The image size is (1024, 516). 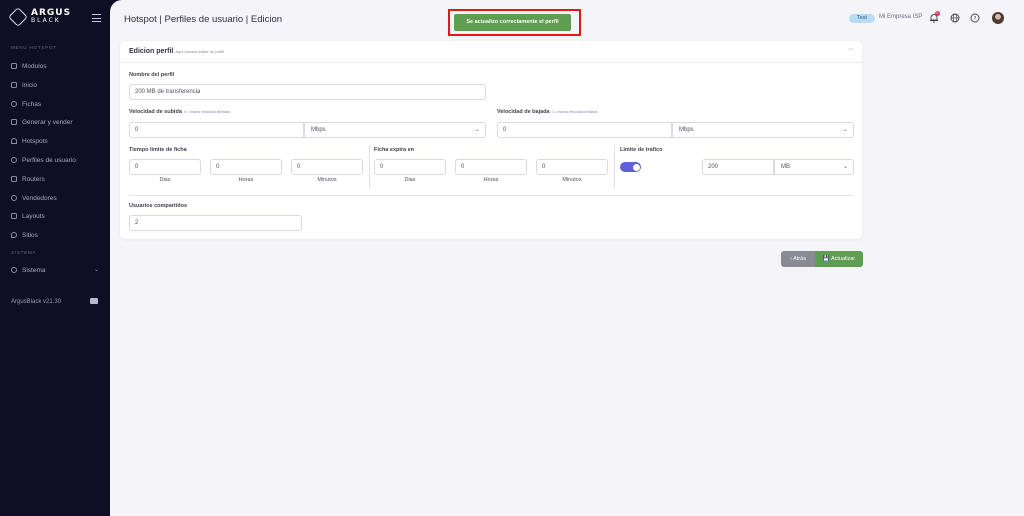 I want to click on expire-label: Ficha expira en, so click(x=394, y=150).